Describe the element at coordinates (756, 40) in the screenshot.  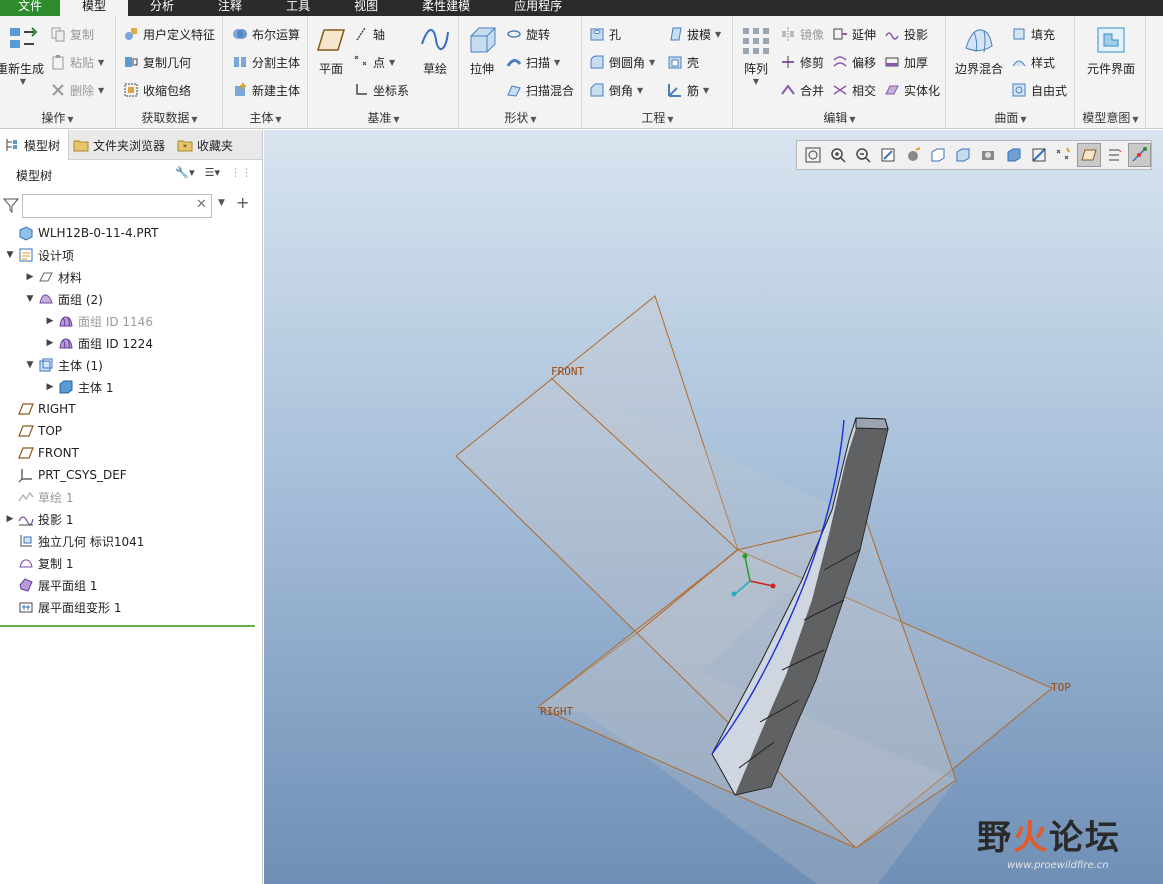
I see `pattern-icon` at that location.